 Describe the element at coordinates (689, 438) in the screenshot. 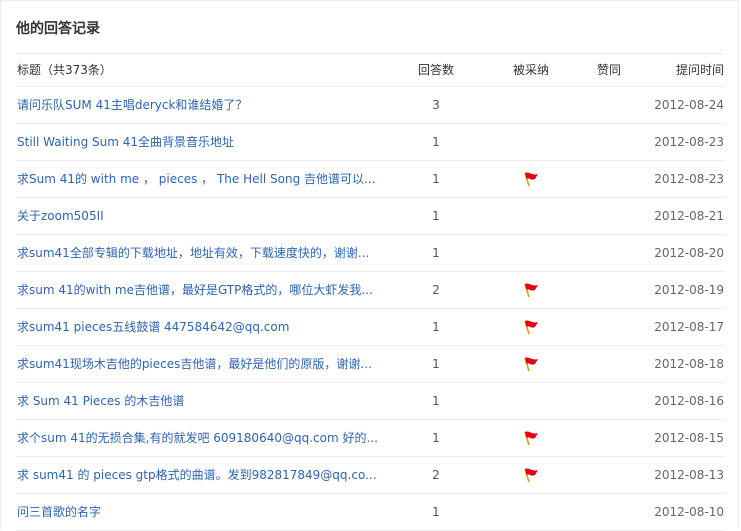

I see `ask-time: 2012-08-15` at that location.